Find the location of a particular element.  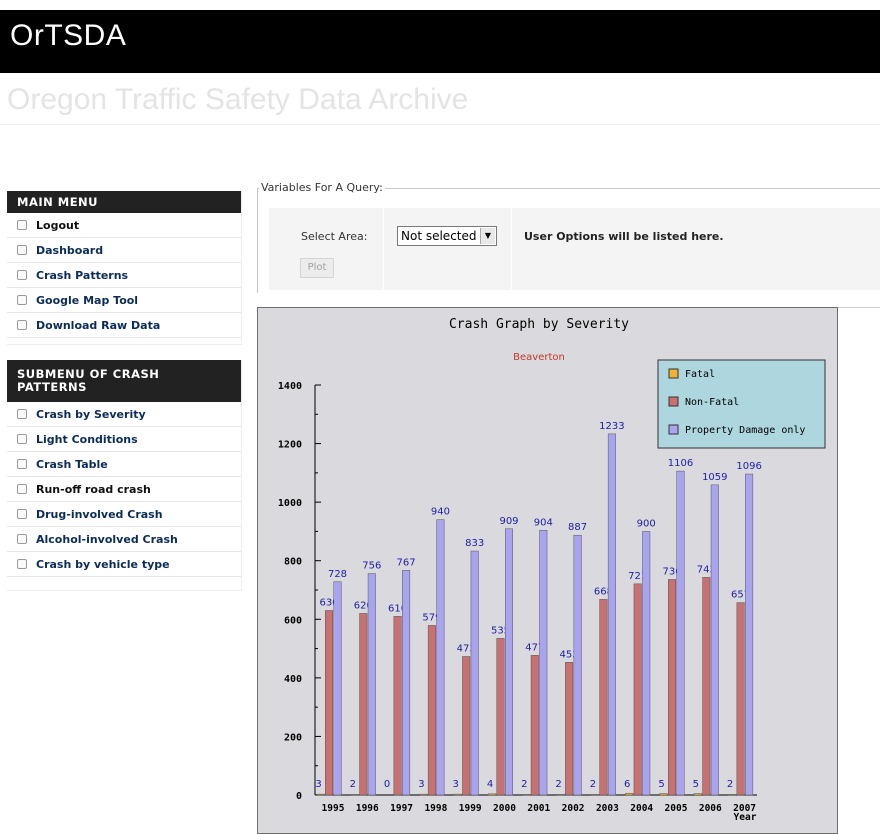

bar-value-label: 940 is located at coordinates (440, 512).